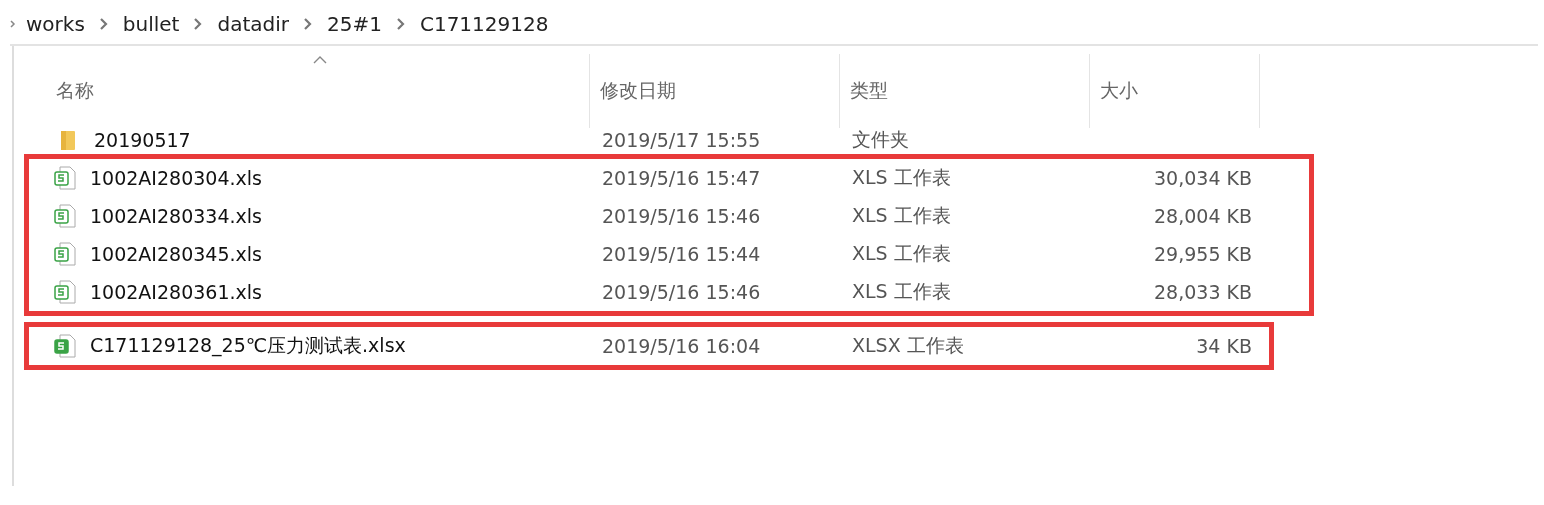  Describe the element at coordinates (354, 24) in the screenshot. I see `breadcrumb-item: 25#1` at that location.